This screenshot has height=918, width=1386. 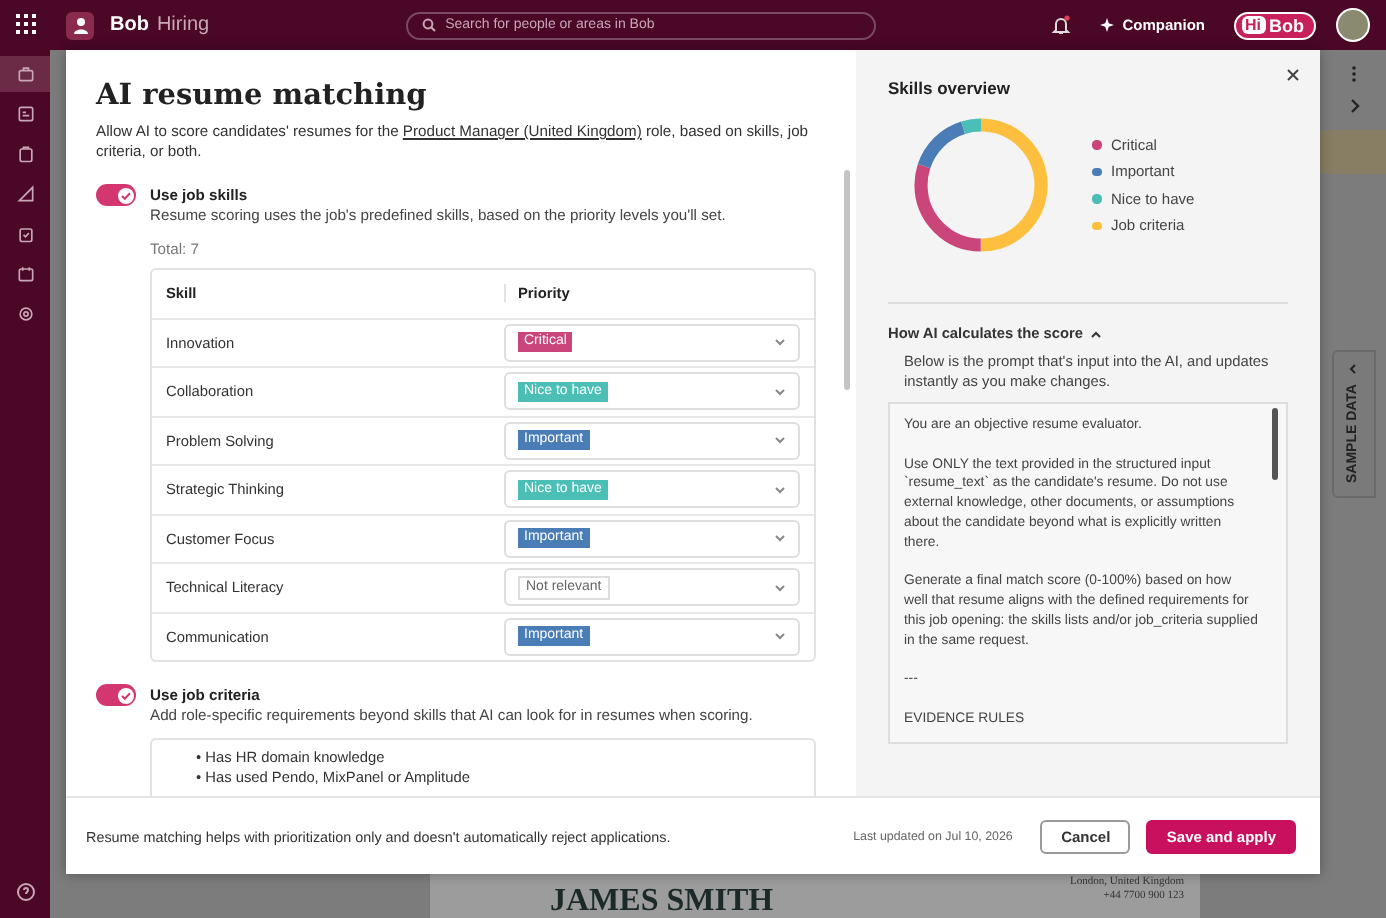 I want to click on card-icon, so click(x=25, y=114).